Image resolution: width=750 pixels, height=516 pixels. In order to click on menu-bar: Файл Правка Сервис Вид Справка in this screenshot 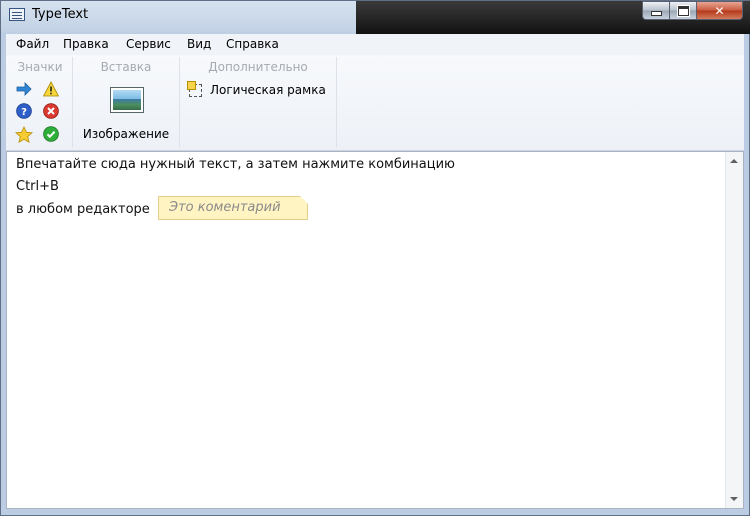, I will do `click(375, 44)`.